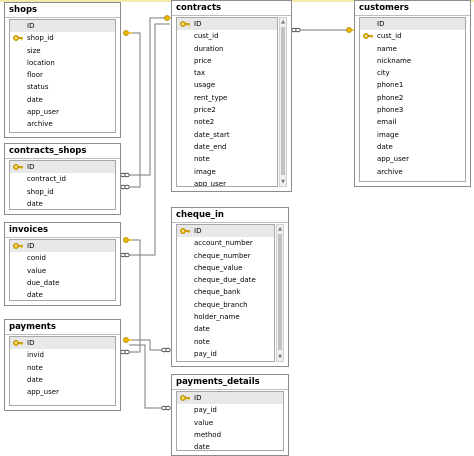  What do you see at coordinates (62, 87) in the screenshot?
I see `field-row-status: status` at bounding box center [62, 87].